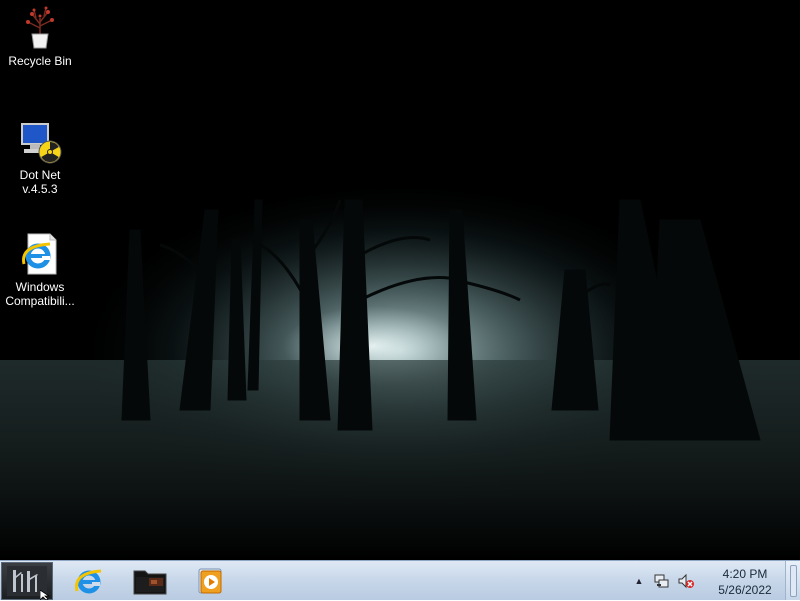 This screenshot has height=601, width=800. I want to click on mouse-cursor-icon, so click(45, 595).